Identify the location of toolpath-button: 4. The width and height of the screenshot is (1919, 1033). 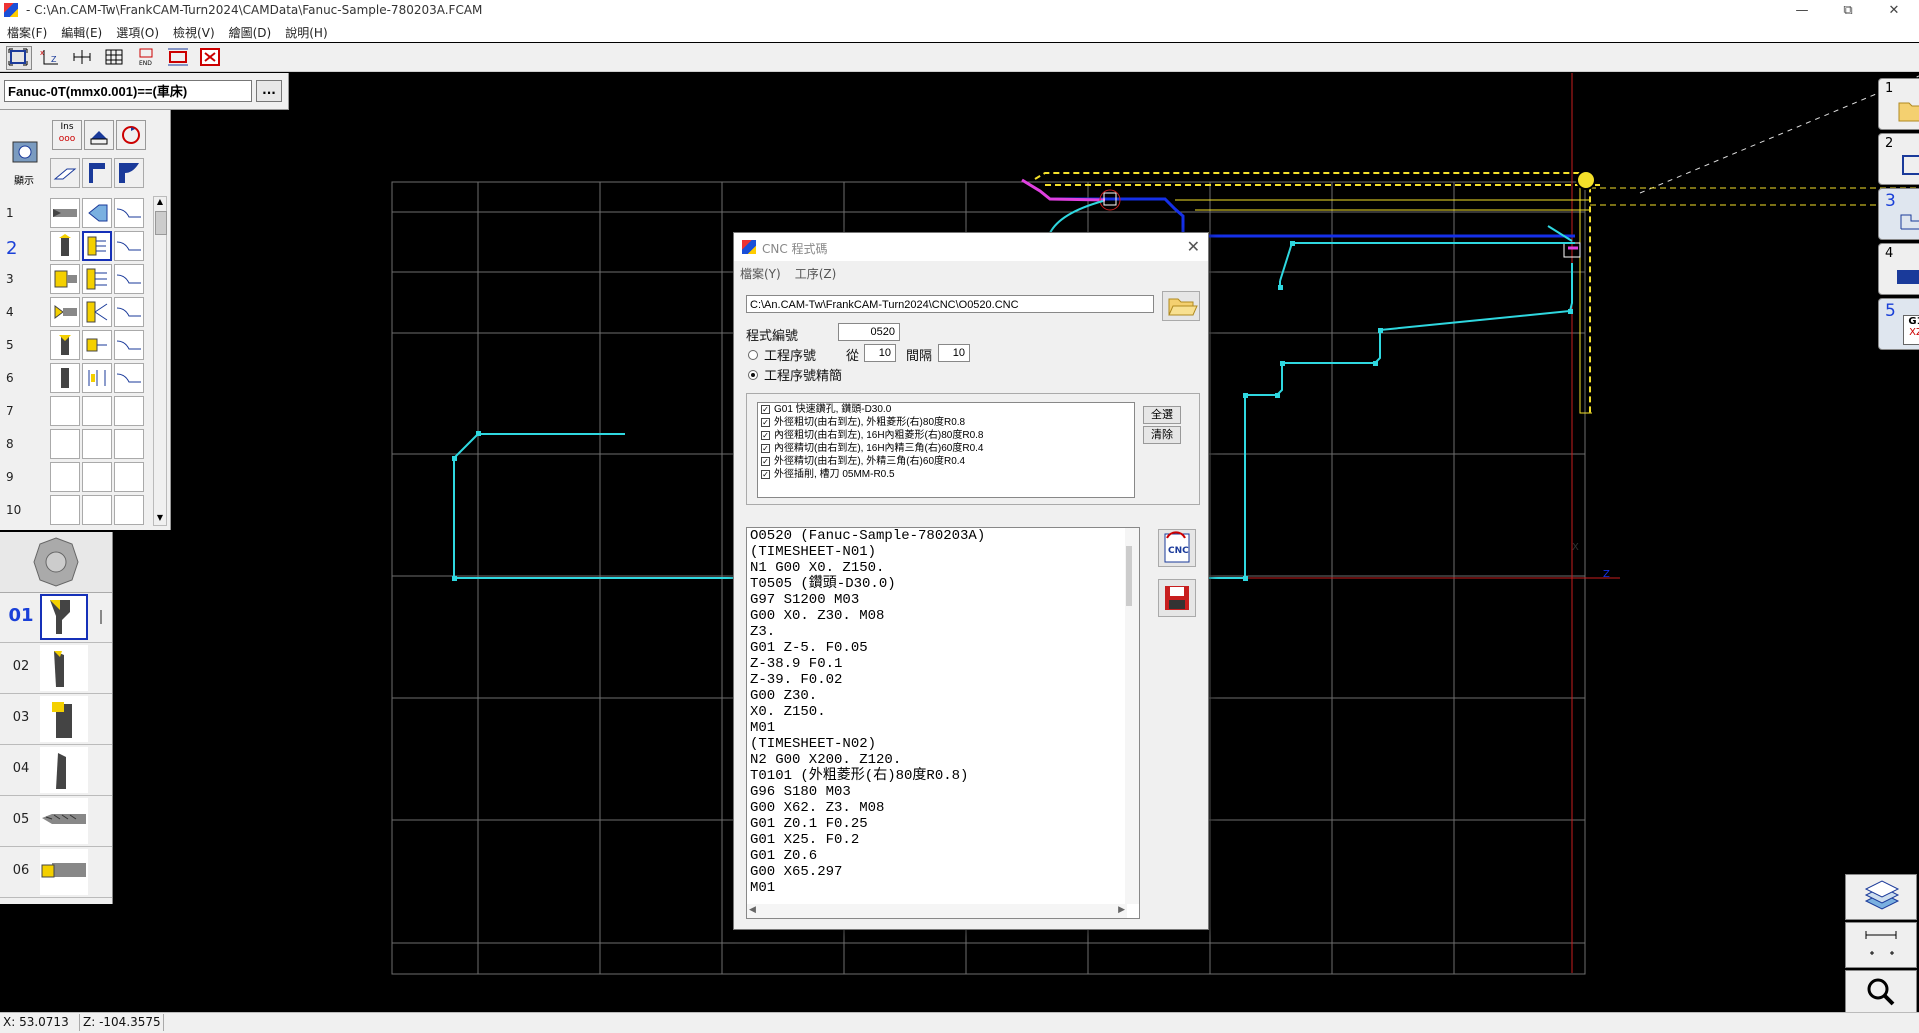
(1898, 269).